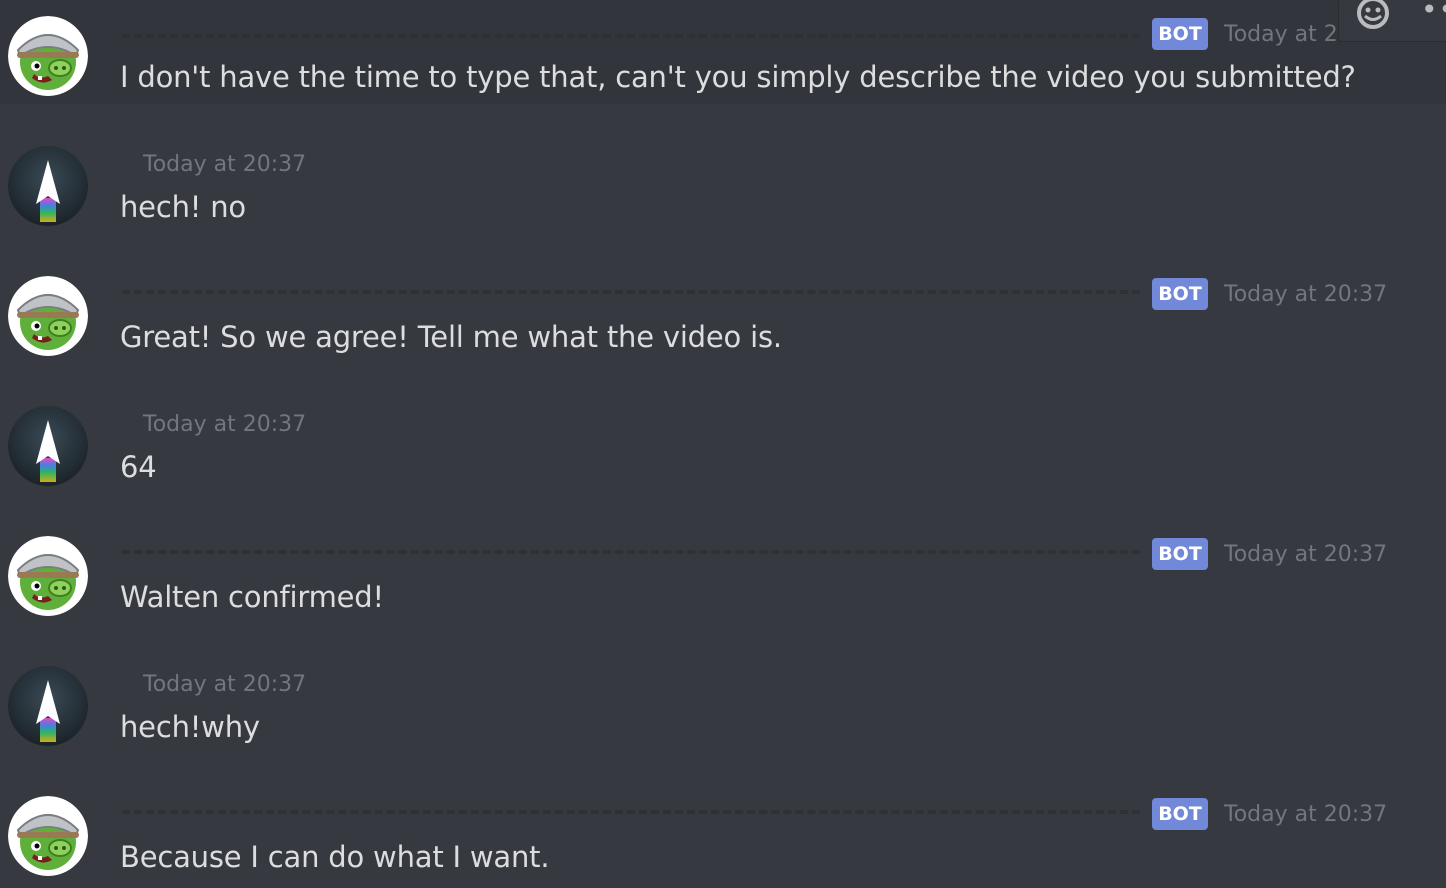  What do you see at coordinates (723, 182) in the screenshot?
I see `message-user: Today at 20:37 hech! no` at bounding box center [723, 182].